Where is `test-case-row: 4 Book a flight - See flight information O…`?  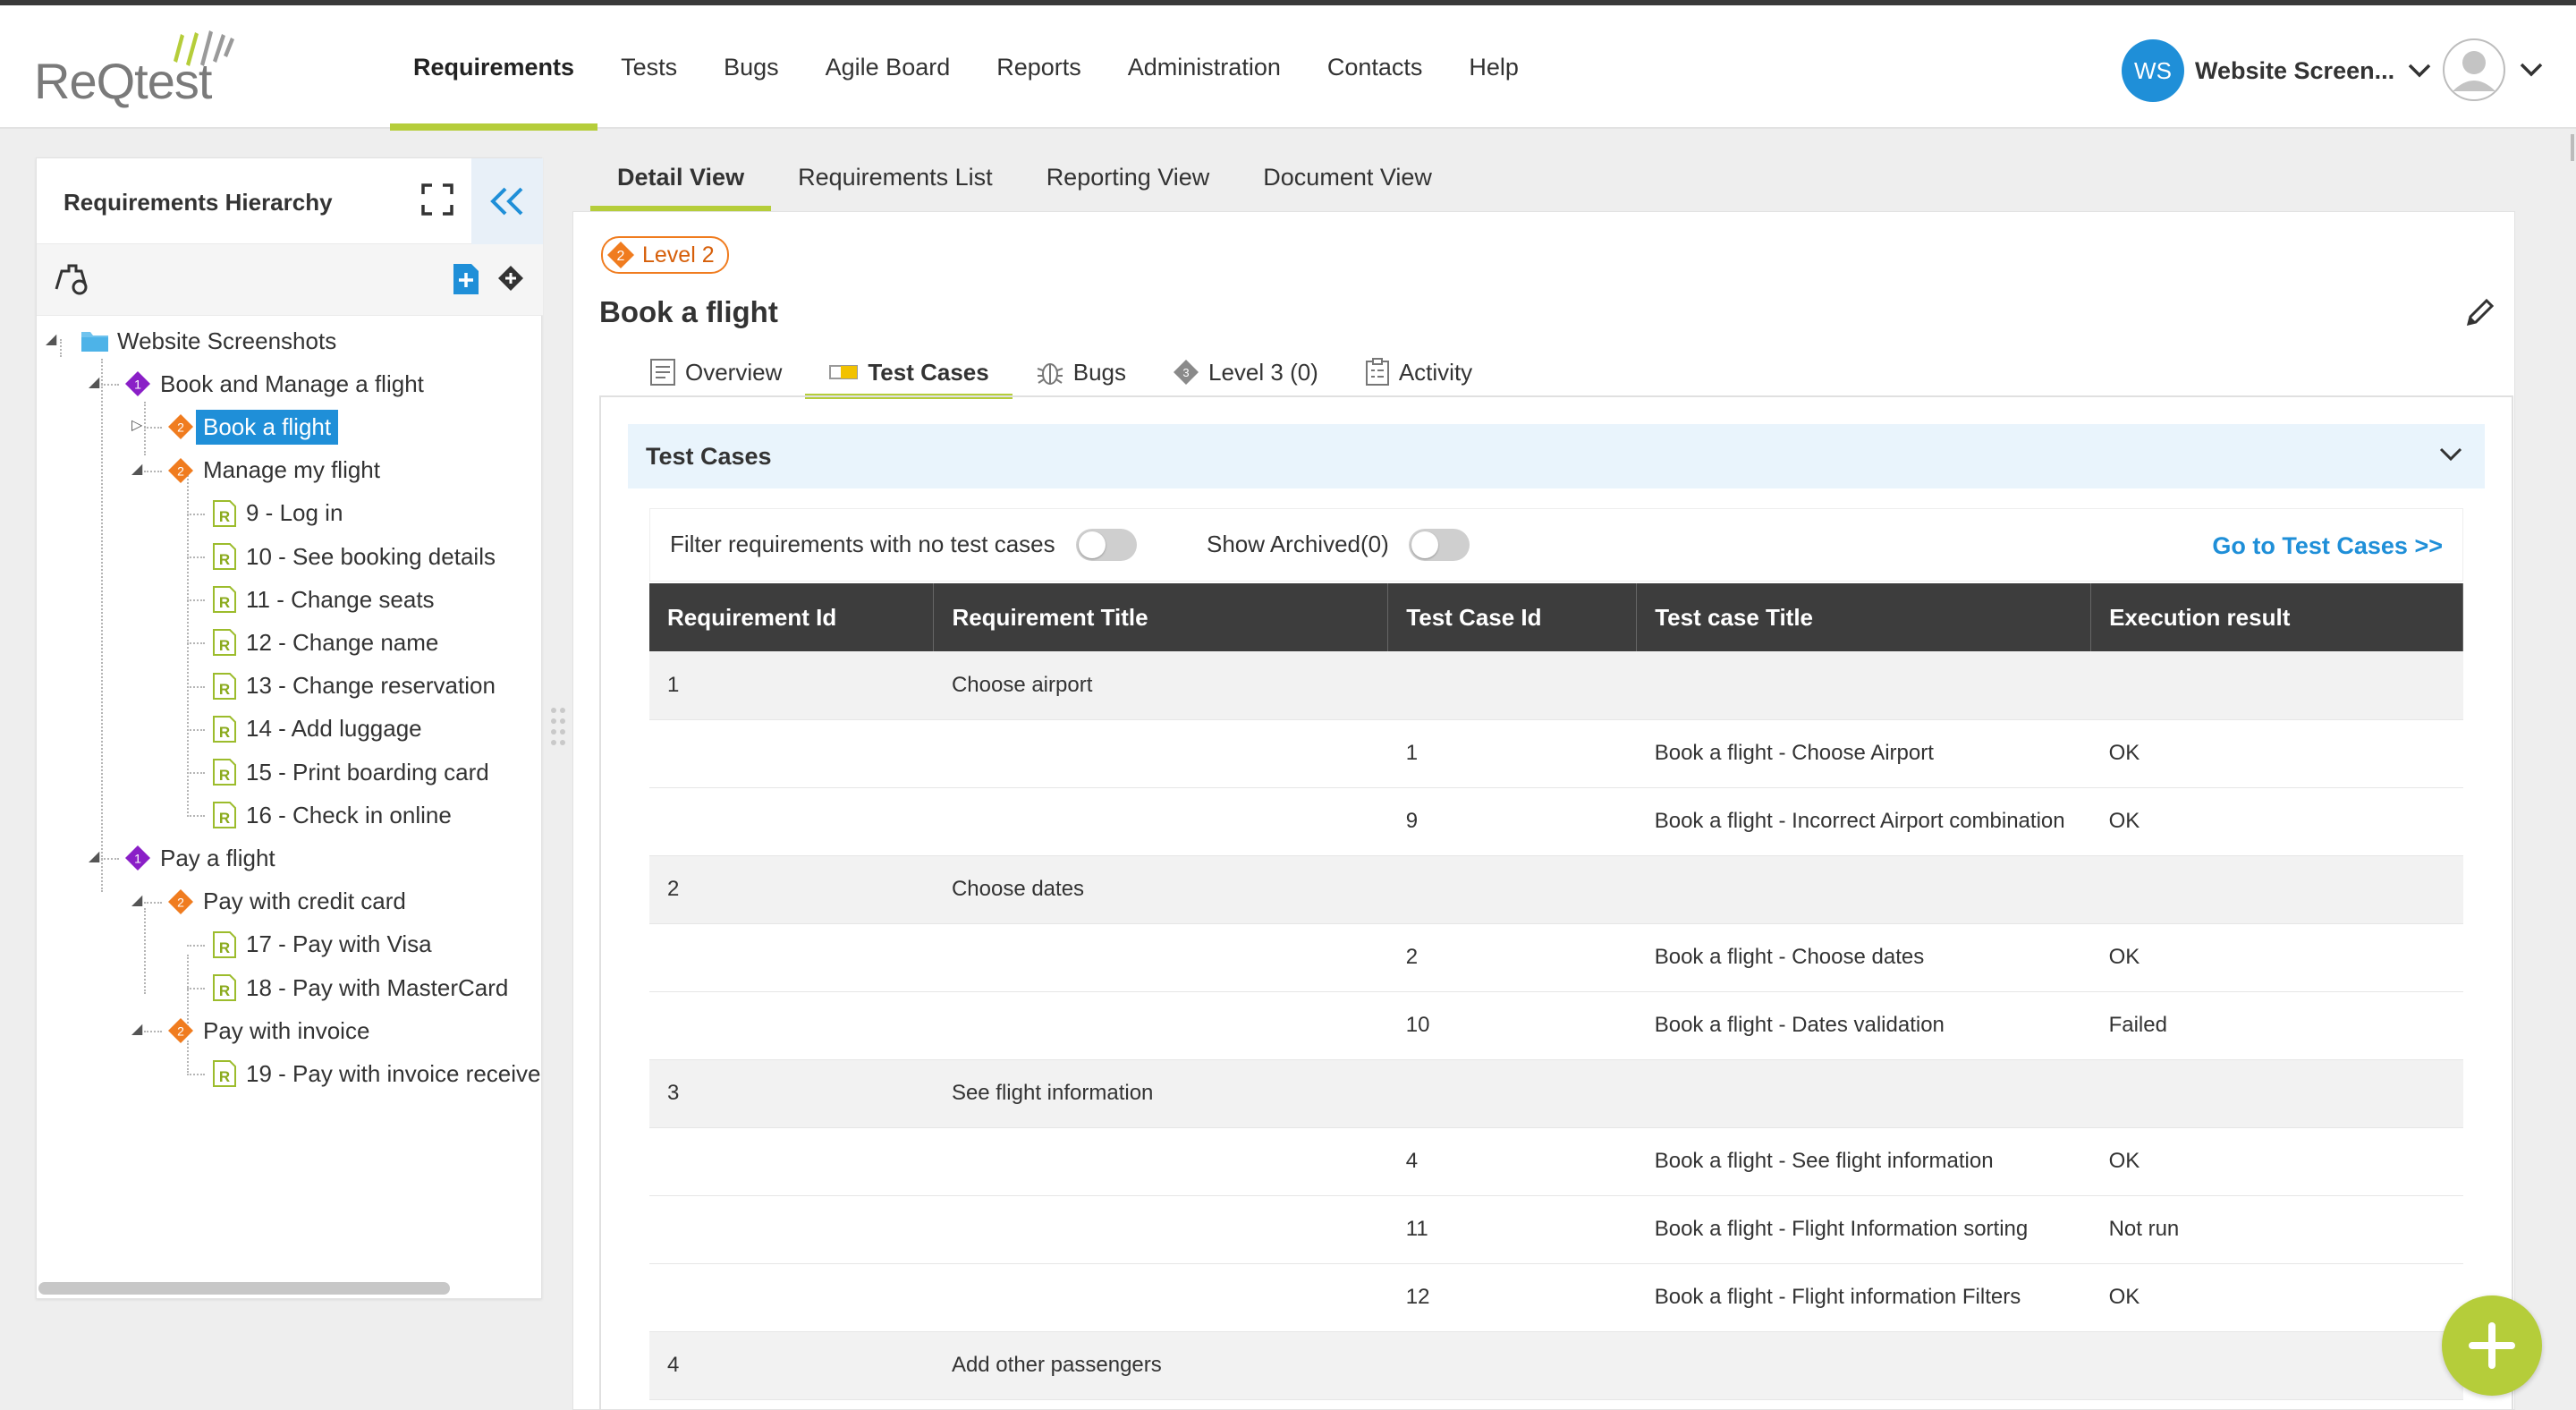
test-case-row: 4 Book a flight - See flight information O… is located at coordinates (1556, 1162).